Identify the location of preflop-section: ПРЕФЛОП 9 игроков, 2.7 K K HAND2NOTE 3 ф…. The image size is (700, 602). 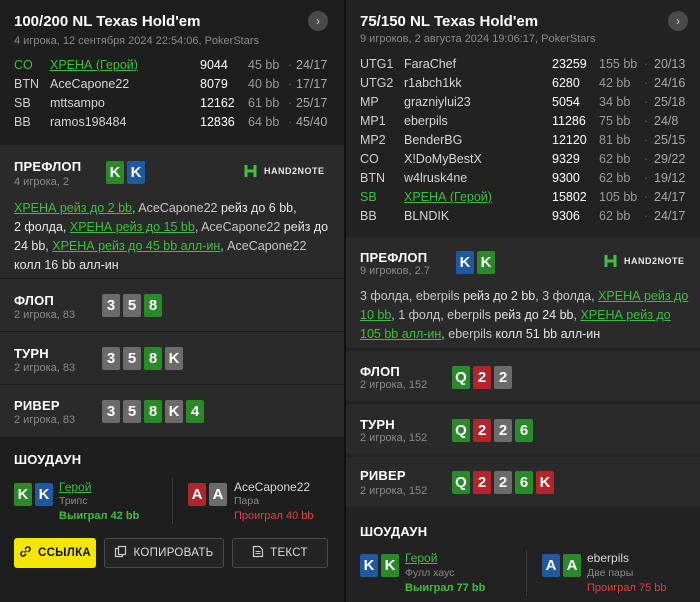
(523, 292).